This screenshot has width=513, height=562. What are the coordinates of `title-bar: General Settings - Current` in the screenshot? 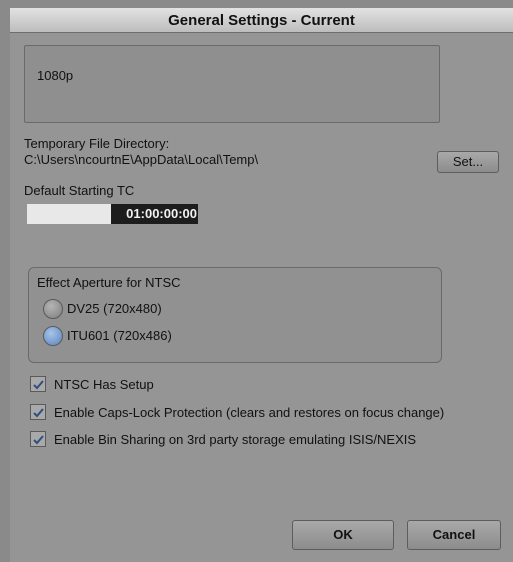 It's located at (261, 20).